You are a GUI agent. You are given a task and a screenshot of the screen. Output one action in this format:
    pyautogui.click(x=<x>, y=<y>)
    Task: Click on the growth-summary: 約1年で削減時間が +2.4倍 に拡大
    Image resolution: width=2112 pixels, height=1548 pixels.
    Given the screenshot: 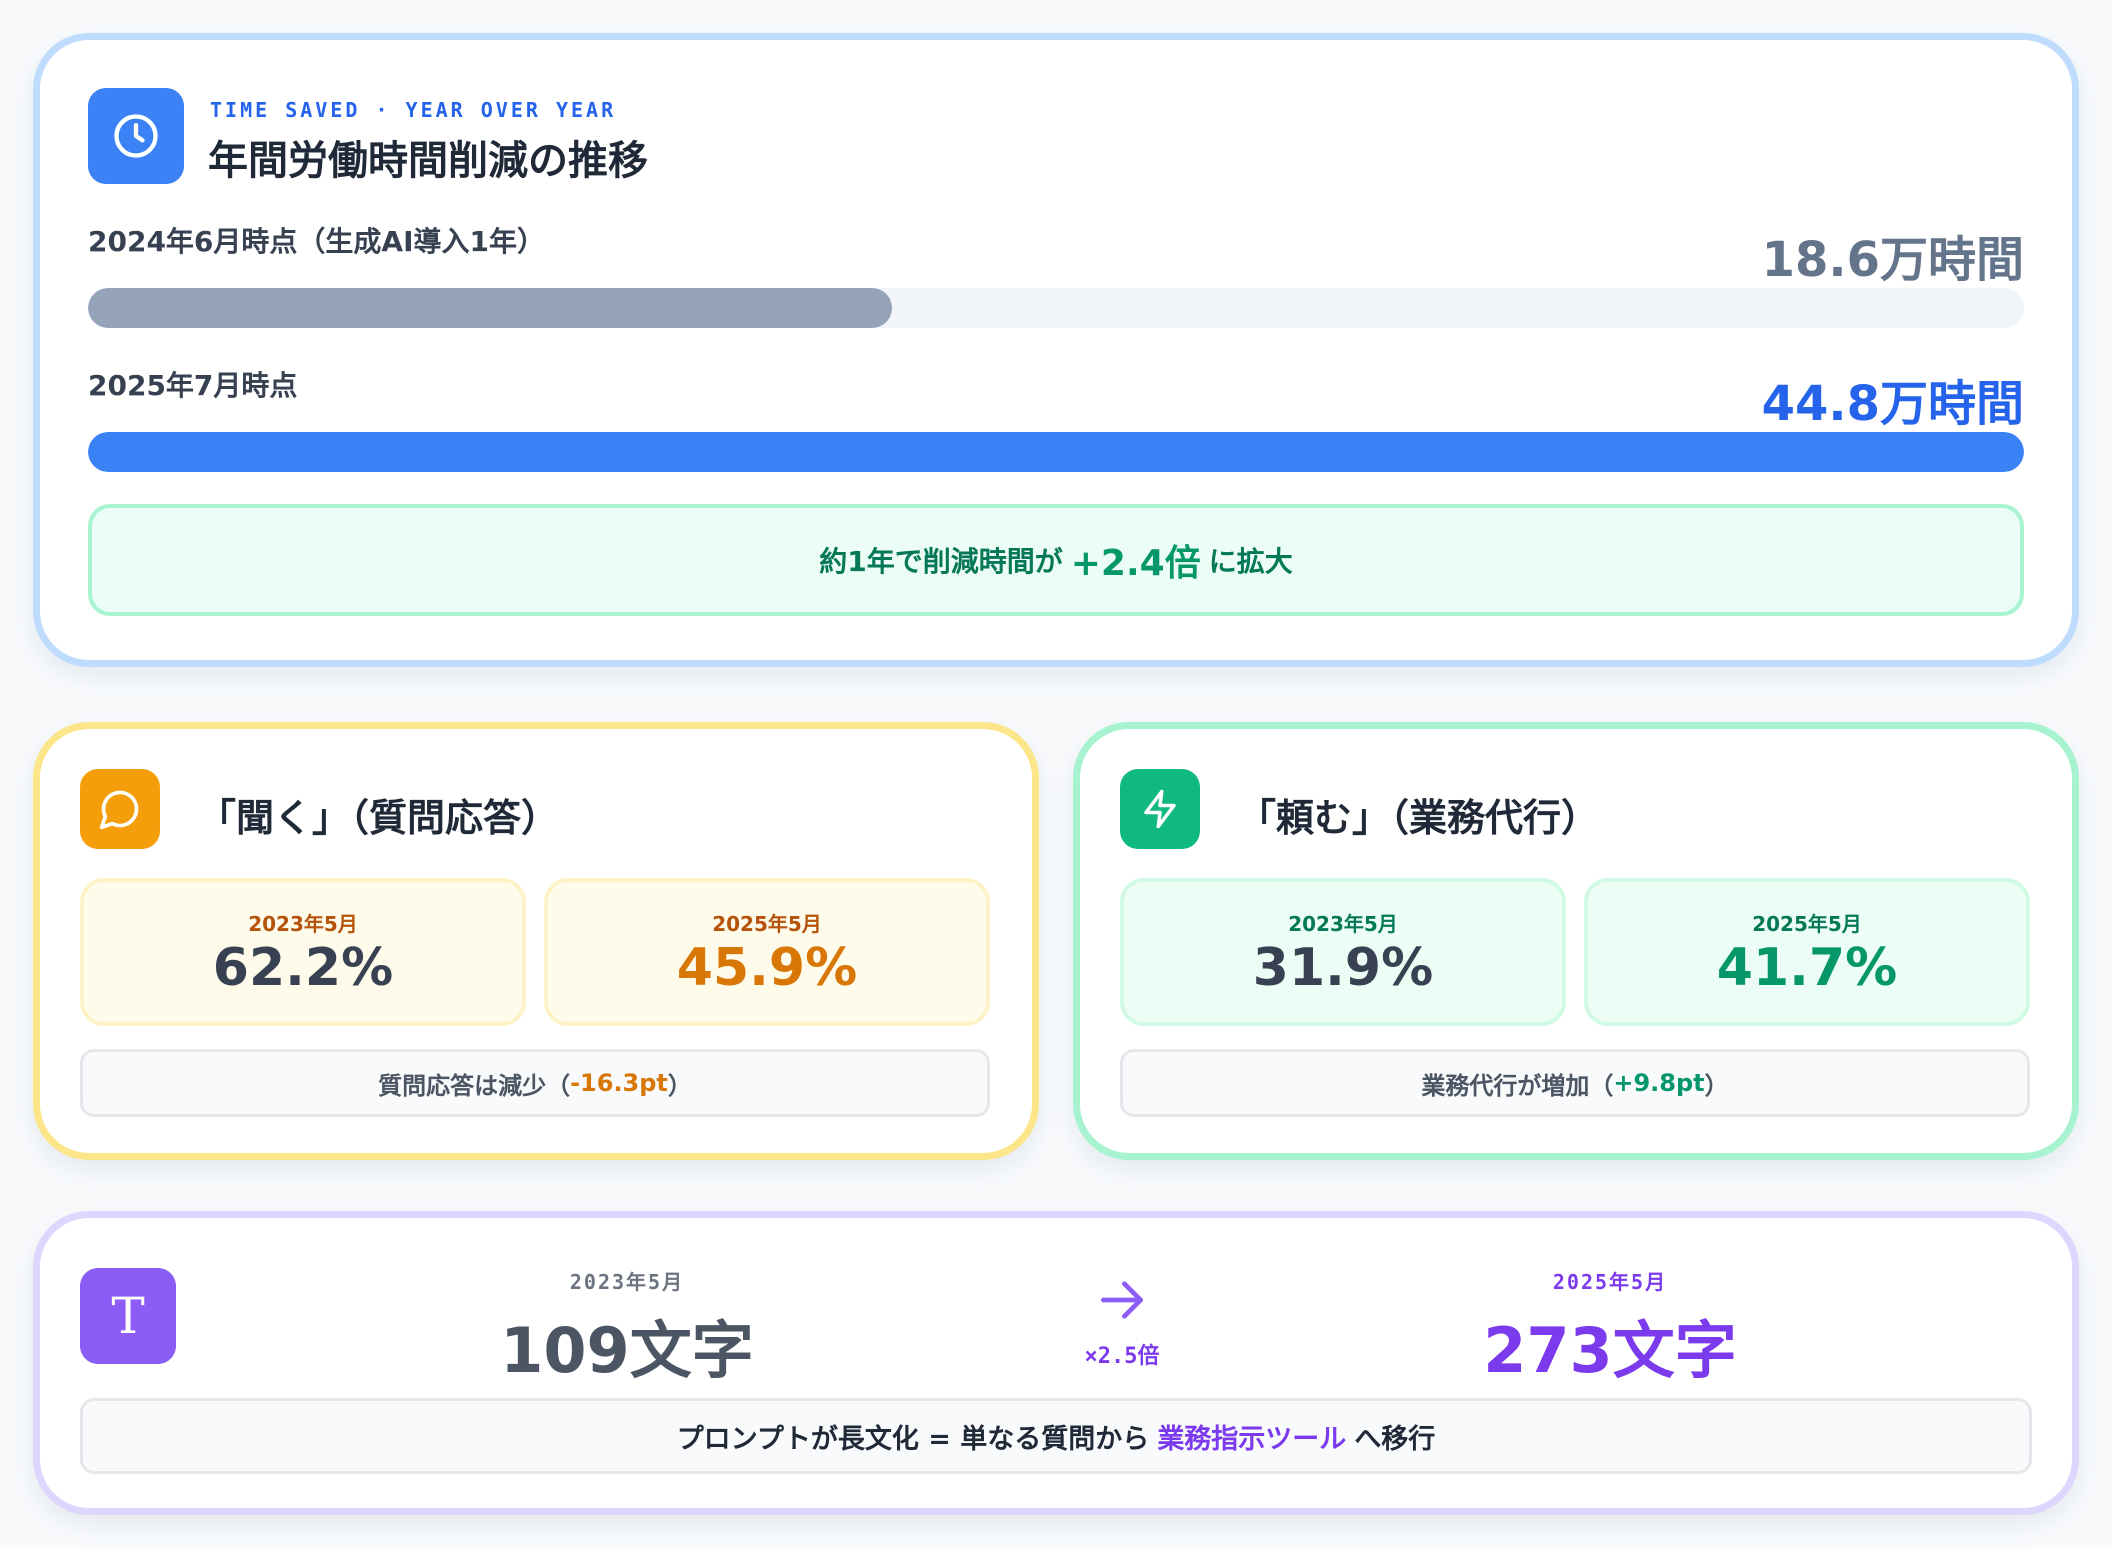 What is the action you would take?
    pyautogui.click(x=1056, y=560)
    